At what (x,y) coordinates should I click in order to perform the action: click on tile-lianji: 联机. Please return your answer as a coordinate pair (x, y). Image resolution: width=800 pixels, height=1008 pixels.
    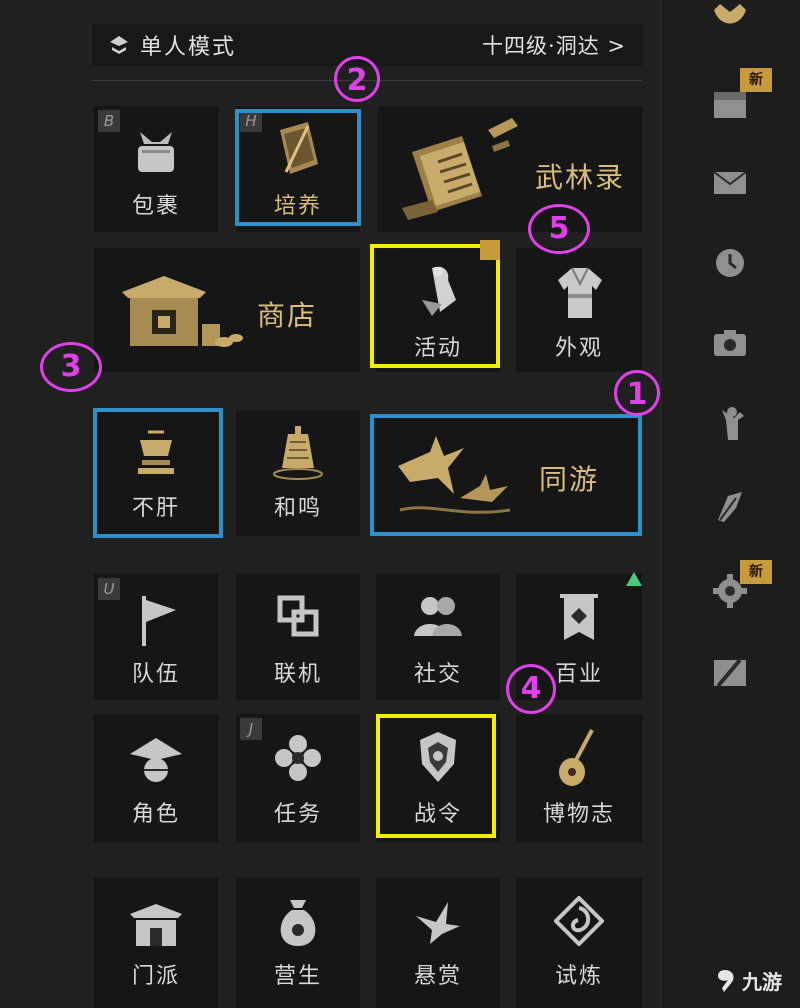
    Looking at the image, I should click on (298, 637).